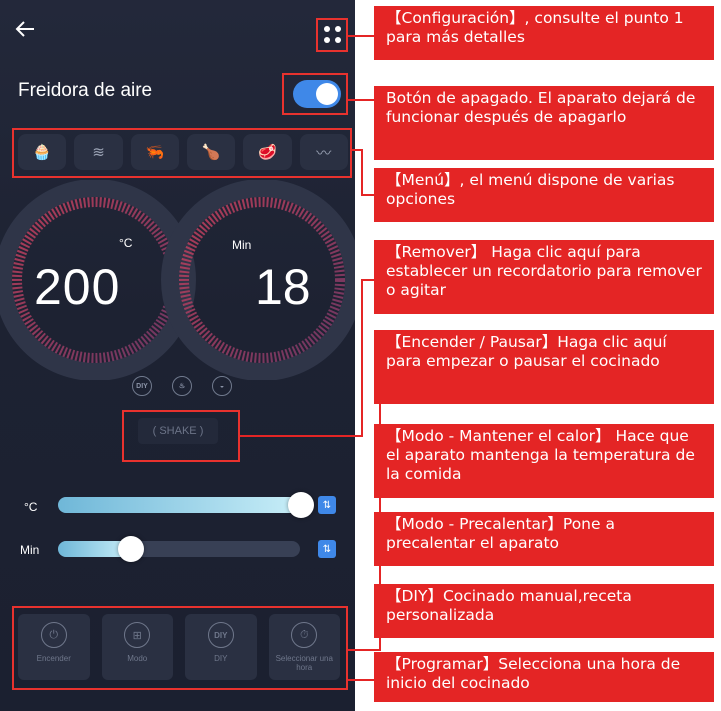  I want to click on highlight-menu, so click(182, 153).